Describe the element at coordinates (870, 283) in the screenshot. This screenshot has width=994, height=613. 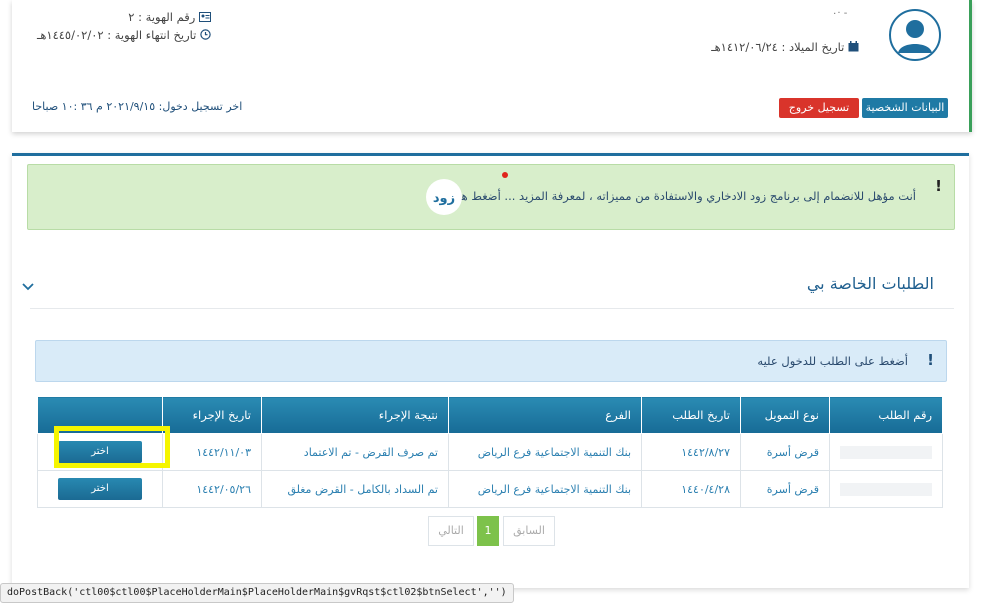
I see `section-title: الطلبات الخاصة بي` at that location.